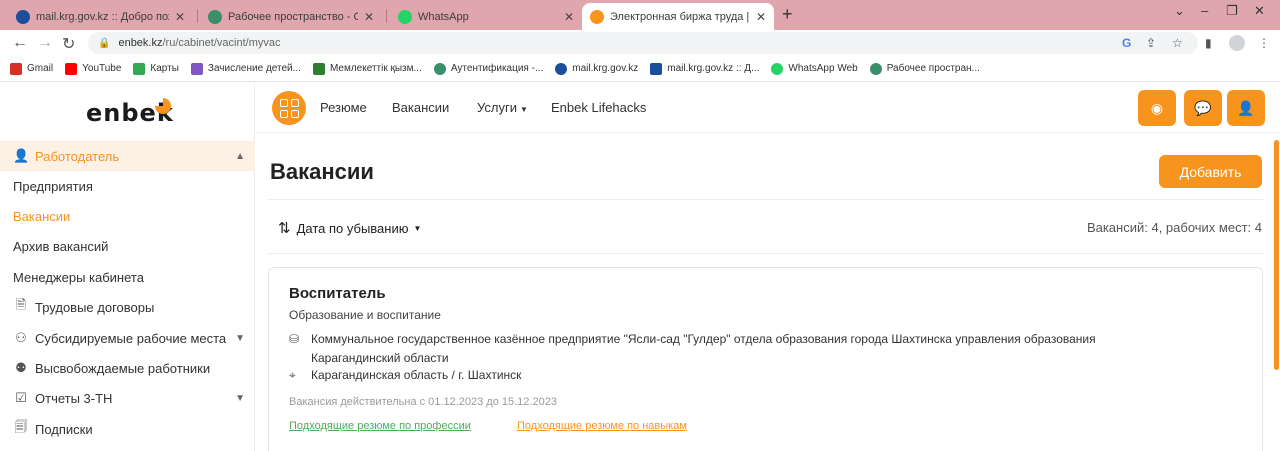 The width and height of the screenshot is (1280, 451). Describe the element at coordinates (127, 307) in the screenshot. I see `sidebar-item-labor-contracts: 🗎 Трудовые договоры` at that location.